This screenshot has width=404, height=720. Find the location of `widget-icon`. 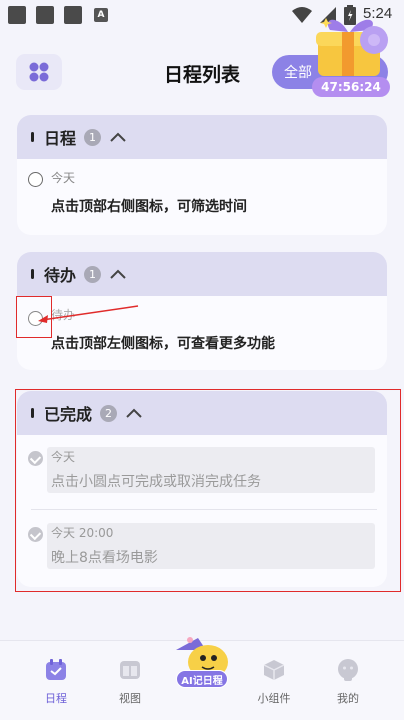

widget-icon is located at coordinates (274, 670).